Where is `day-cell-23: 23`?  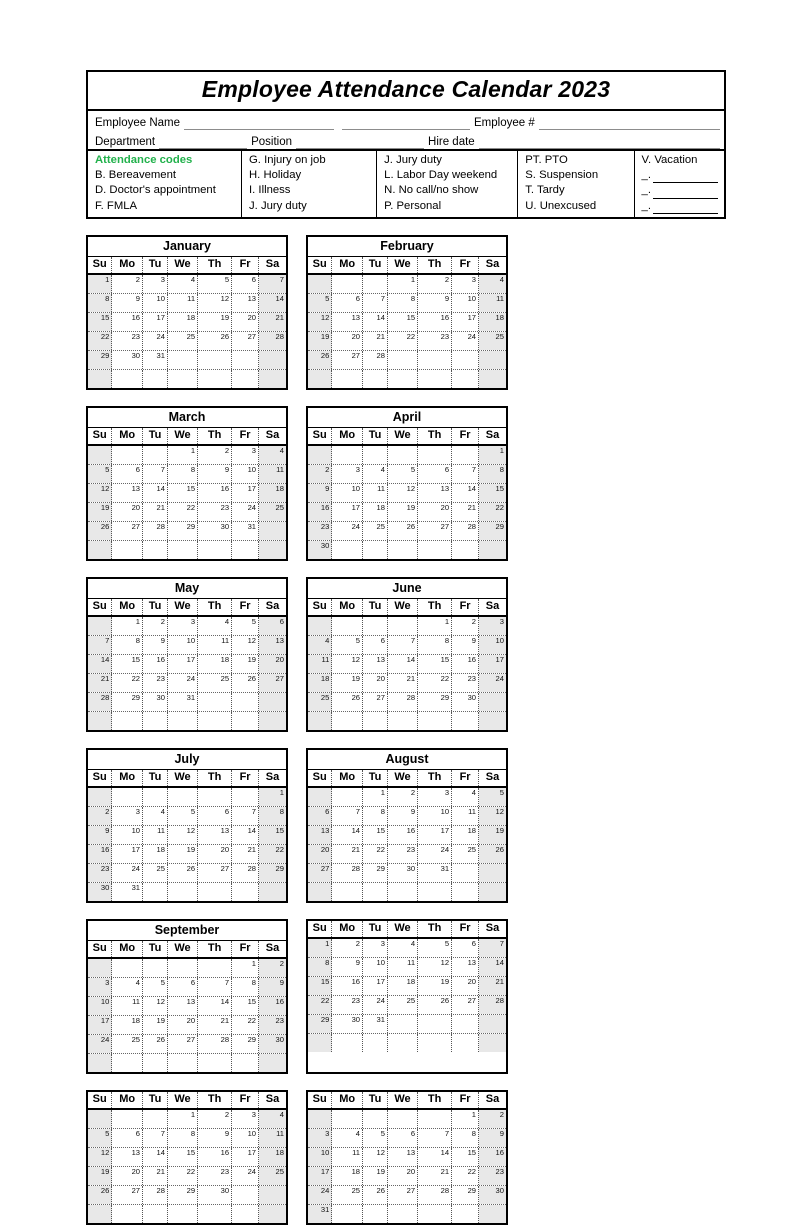
day-cell-23: 23 is located at coordinates (320, 530).